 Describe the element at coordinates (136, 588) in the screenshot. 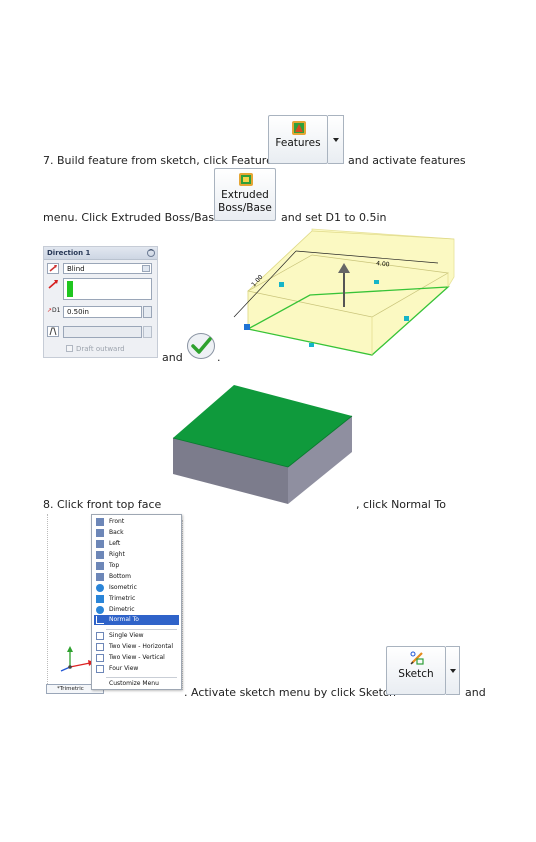

I see `menu-item-isometric: Isometric` at that location.